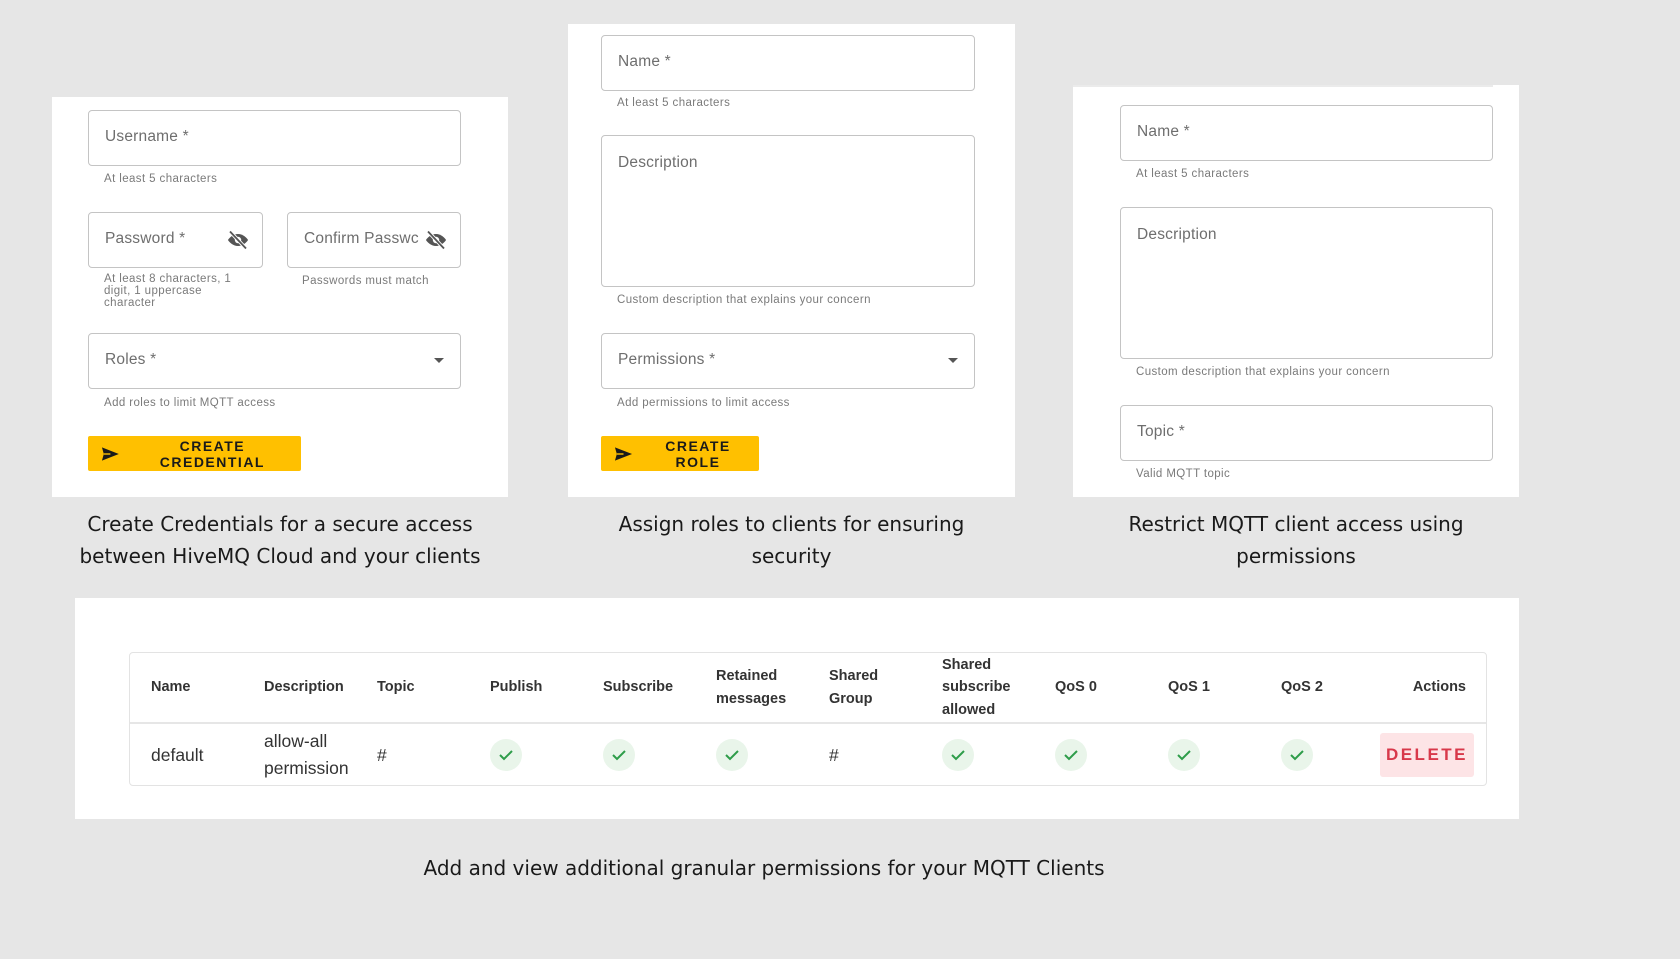 Image resolution: width=1680 pixels, height=959 pixels. What do you see at coordinates (976, 687) in the screenshot?
I see `column-header-shared-subscribe-allowed: Shared subscribe allowed` at bounding box center [976, 687].